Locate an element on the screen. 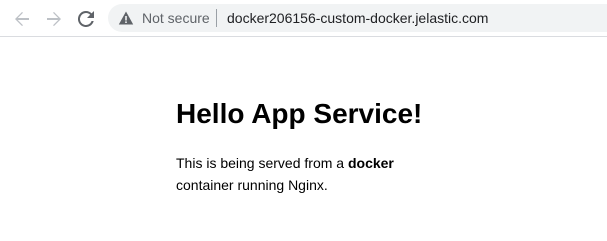 The image size is (607, 241). paragraph-bold-word: docker is located at coordinates (370, 163).